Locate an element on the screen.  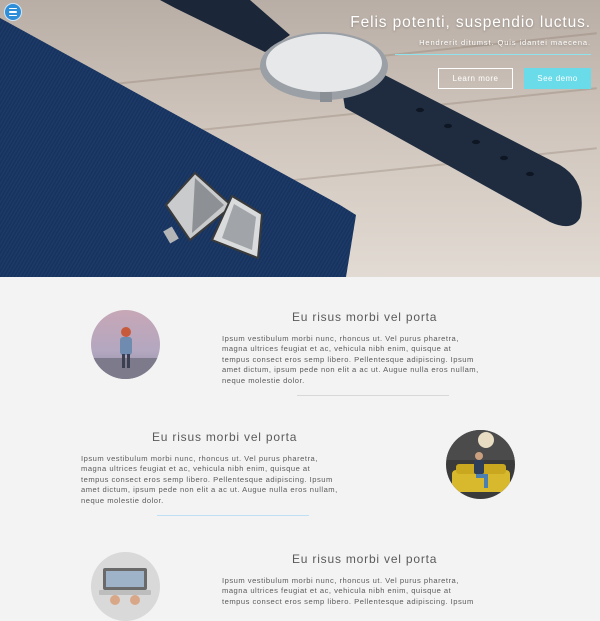
hamburger-menu-button is located at coordinates (13, 12).